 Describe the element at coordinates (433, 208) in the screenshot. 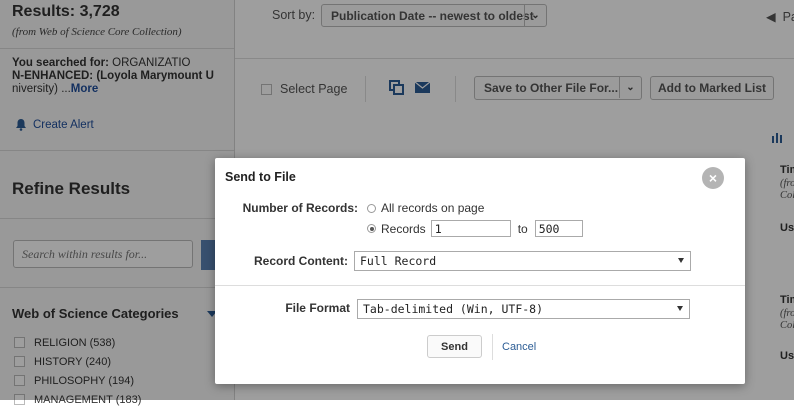

I see `all-records-label: All records on page` at that location.